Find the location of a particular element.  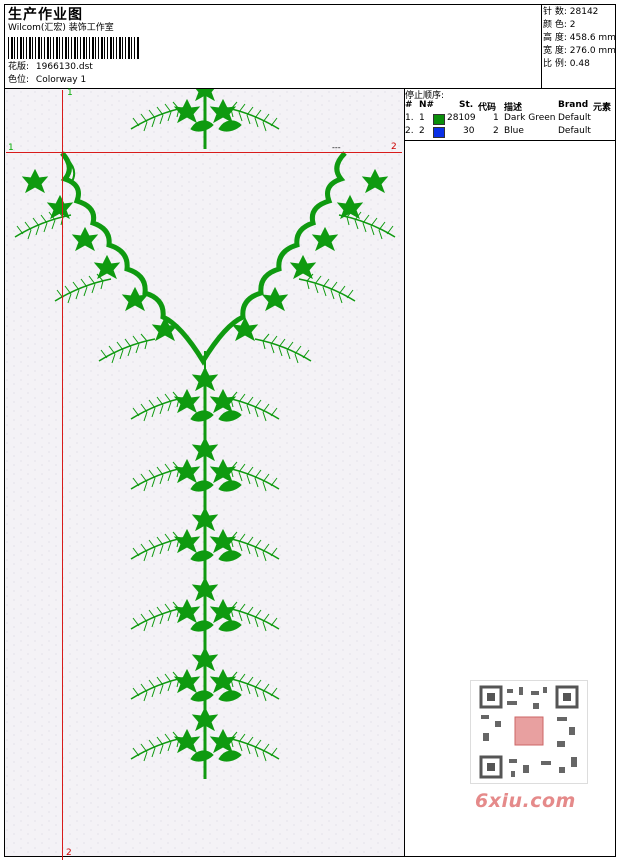

design-file: 花版: 1966130.dst is located at coordinates (50, 67).